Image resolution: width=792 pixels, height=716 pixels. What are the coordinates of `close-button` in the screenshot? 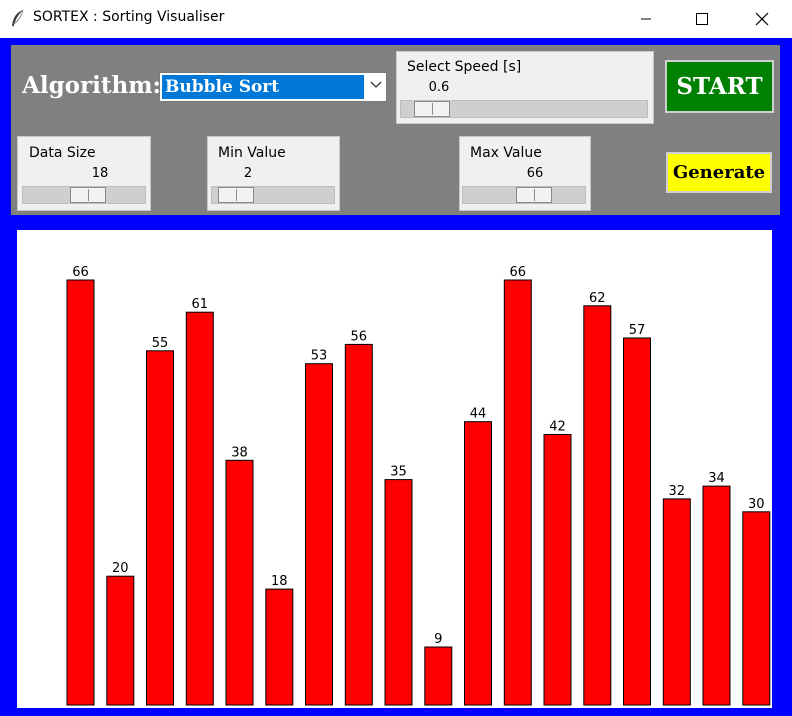 It's located at (762, 19).